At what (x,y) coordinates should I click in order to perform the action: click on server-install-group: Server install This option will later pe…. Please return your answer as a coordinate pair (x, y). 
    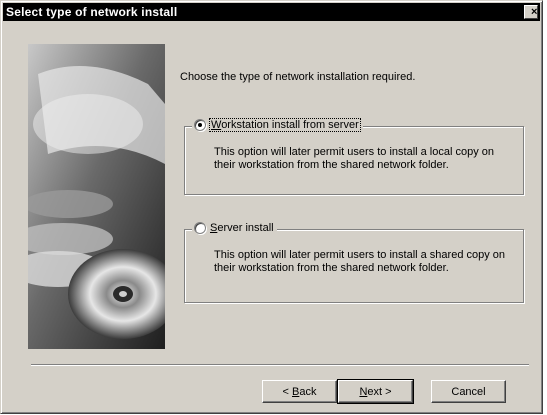
    Looking at the image, I should click on (354, 262).